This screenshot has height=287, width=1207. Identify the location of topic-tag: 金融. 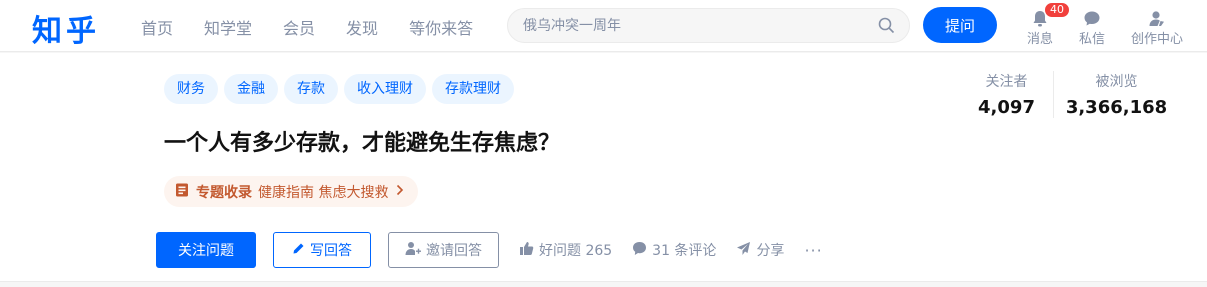
(251, 89).